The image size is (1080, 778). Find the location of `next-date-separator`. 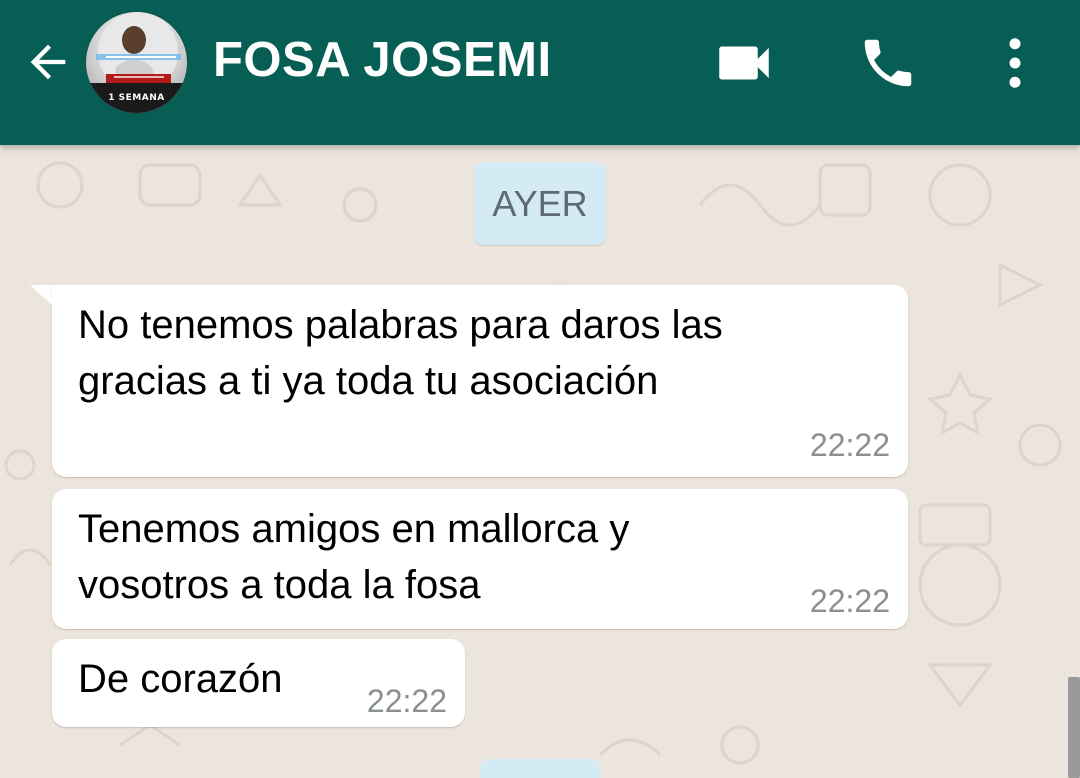

next-date-separator is located at coordinates (540, 768).